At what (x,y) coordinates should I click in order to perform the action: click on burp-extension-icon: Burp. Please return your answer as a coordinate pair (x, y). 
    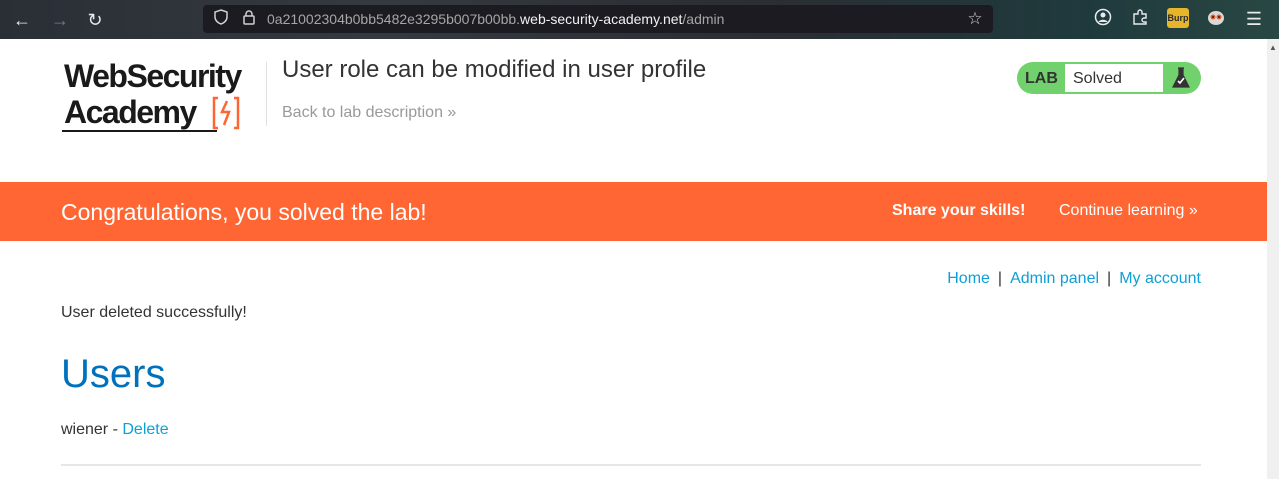
    Looking at the image, I should click on (1178, 18).